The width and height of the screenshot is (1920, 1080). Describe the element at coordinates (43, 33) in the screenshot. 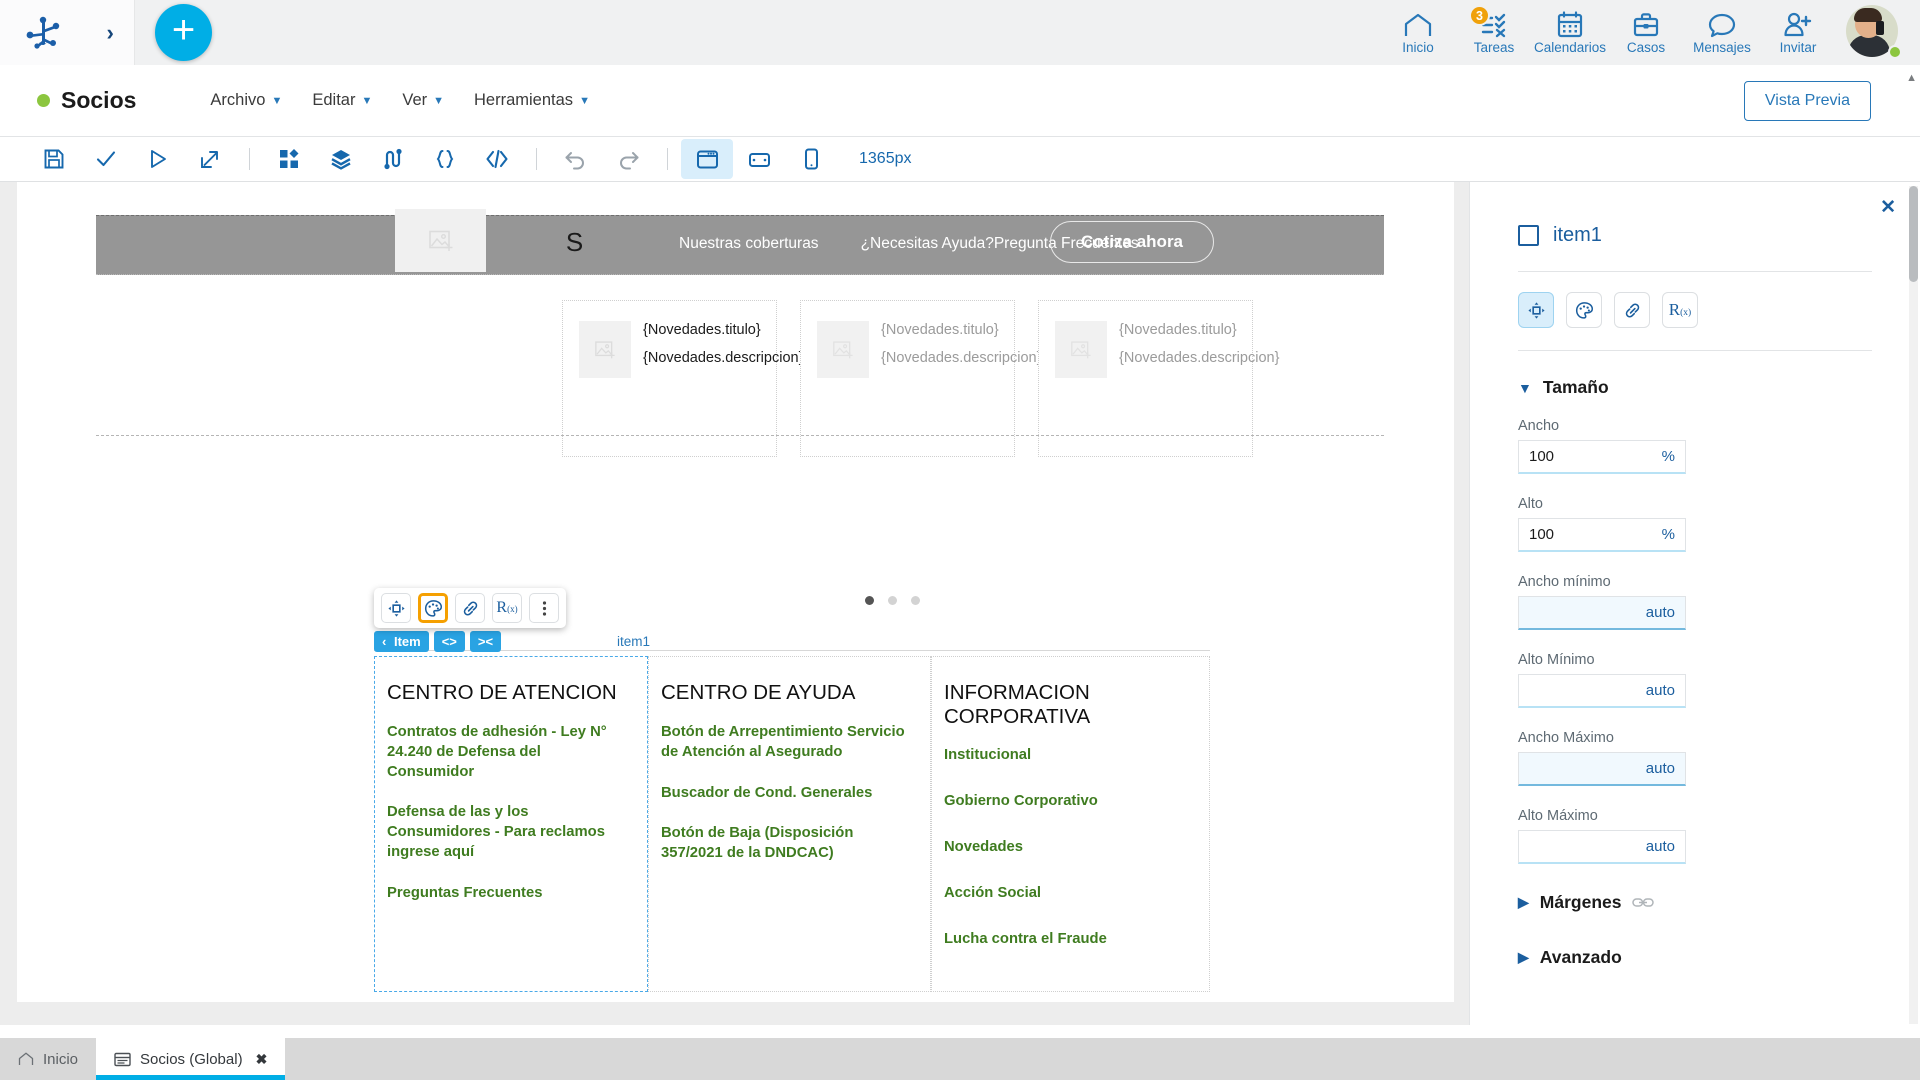

I see `app-logo-icon` at that location.